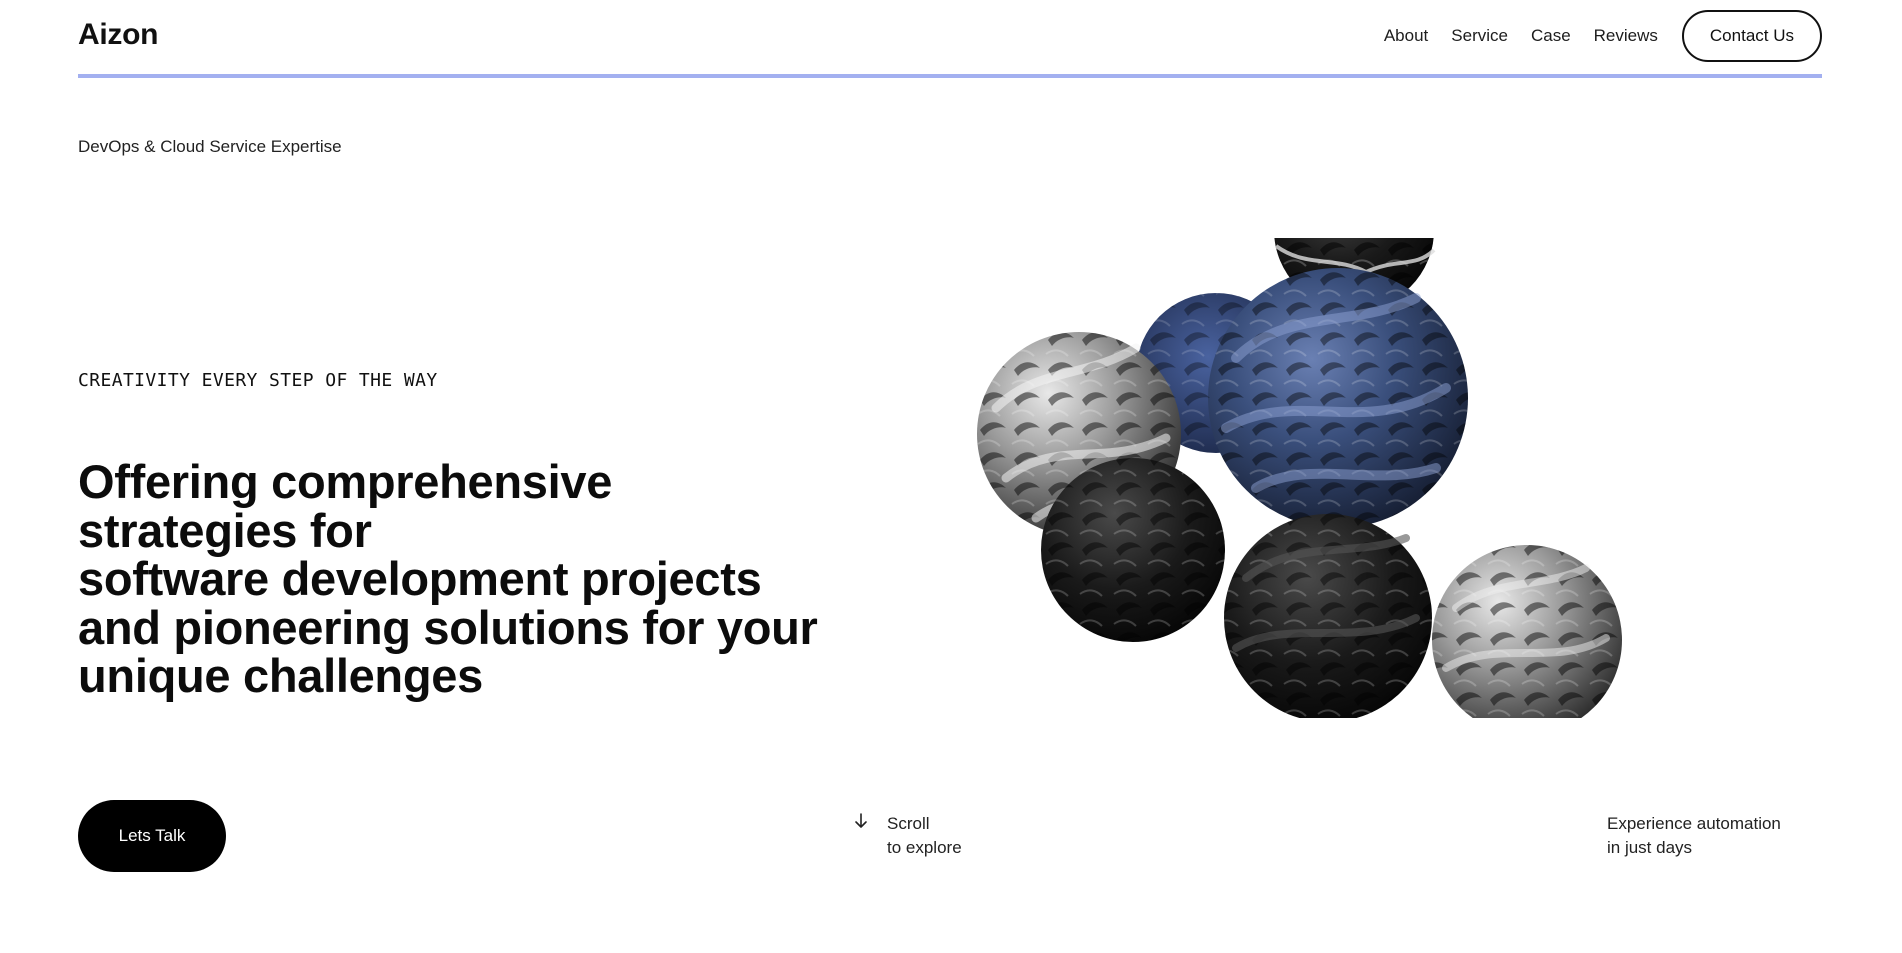 The width and height of the screenshot is (1902, 953). I want to click on hero-eyebrow: DevOps & Cloud Service Expertise, so click(210, 146).